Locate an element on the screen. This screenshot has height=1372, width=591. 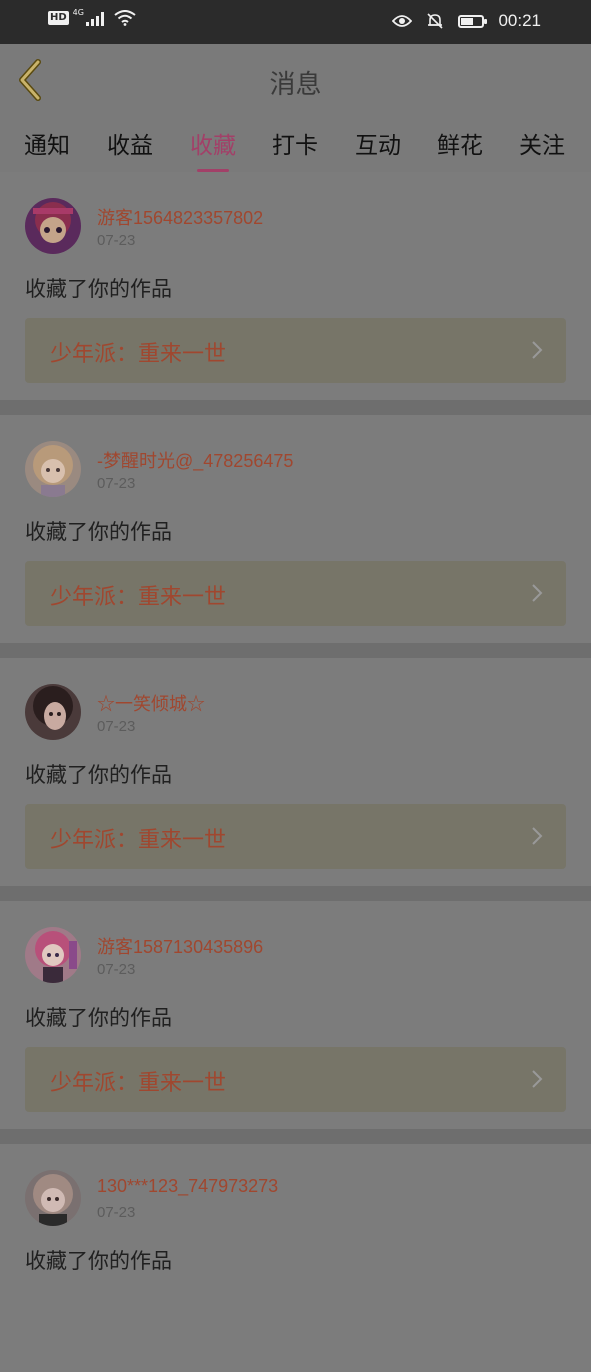
status-right: 00:21 is located at coordinates (466, 21).